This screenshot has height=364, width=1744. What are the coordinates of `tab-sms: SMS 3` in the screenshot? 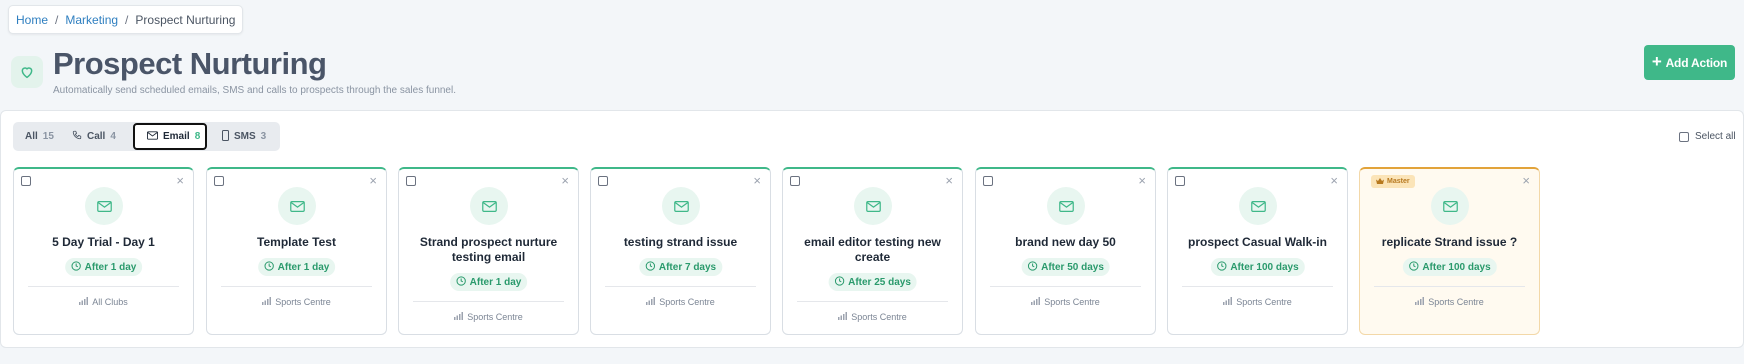 It's located at (247, 136).